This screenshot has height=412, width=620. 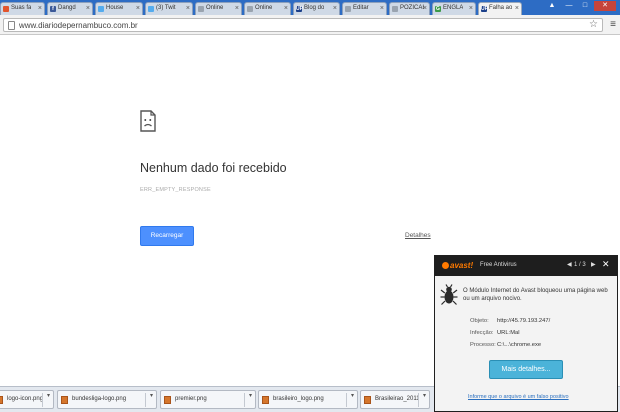 I want to click on previous-arrow-icon: ◀, so click(x=569, y=265).